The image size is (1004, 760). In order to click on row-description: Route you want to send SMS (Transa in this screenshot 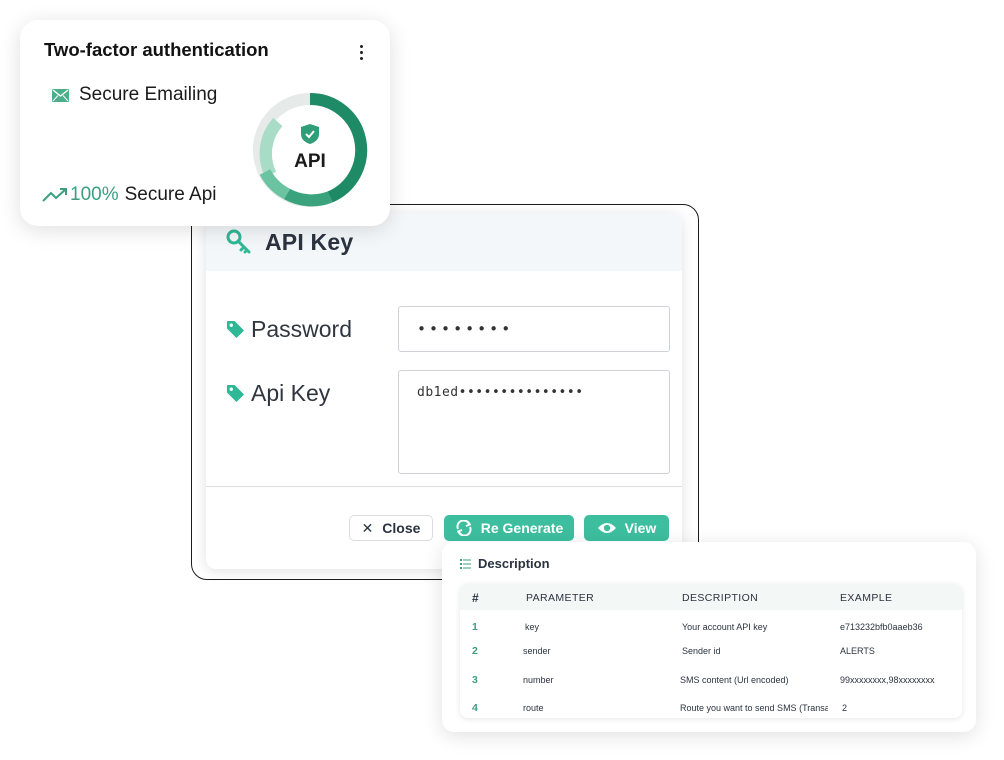, I will do `click(754, 708)`.